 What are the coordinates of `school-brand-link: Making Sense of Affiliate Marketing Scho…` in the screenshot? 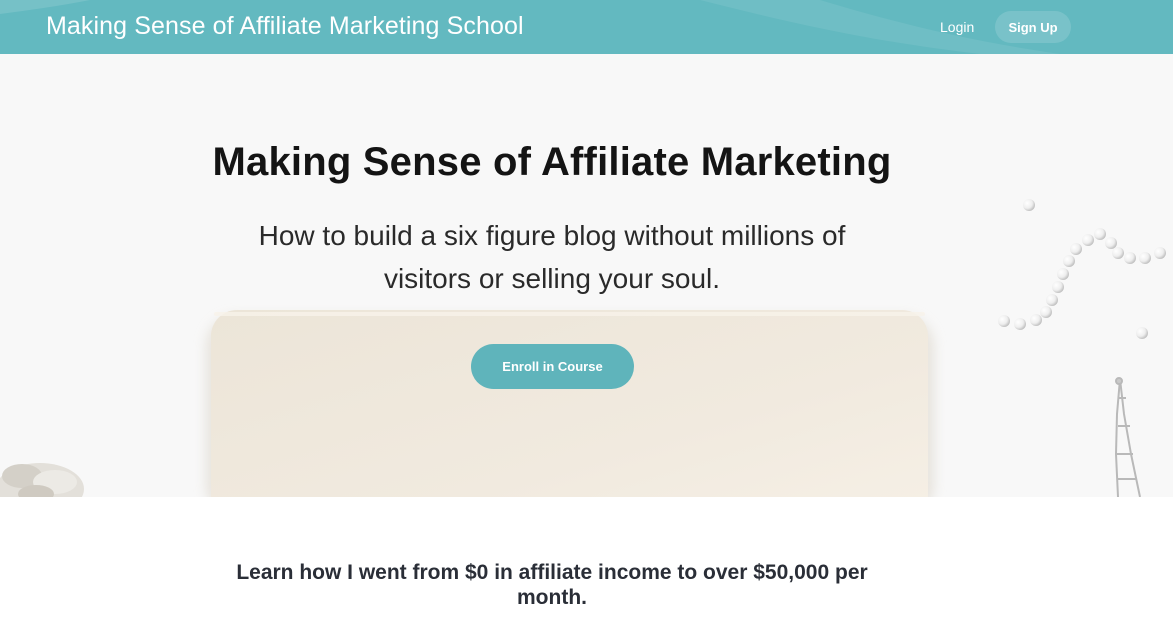 It's located at (285, 26).